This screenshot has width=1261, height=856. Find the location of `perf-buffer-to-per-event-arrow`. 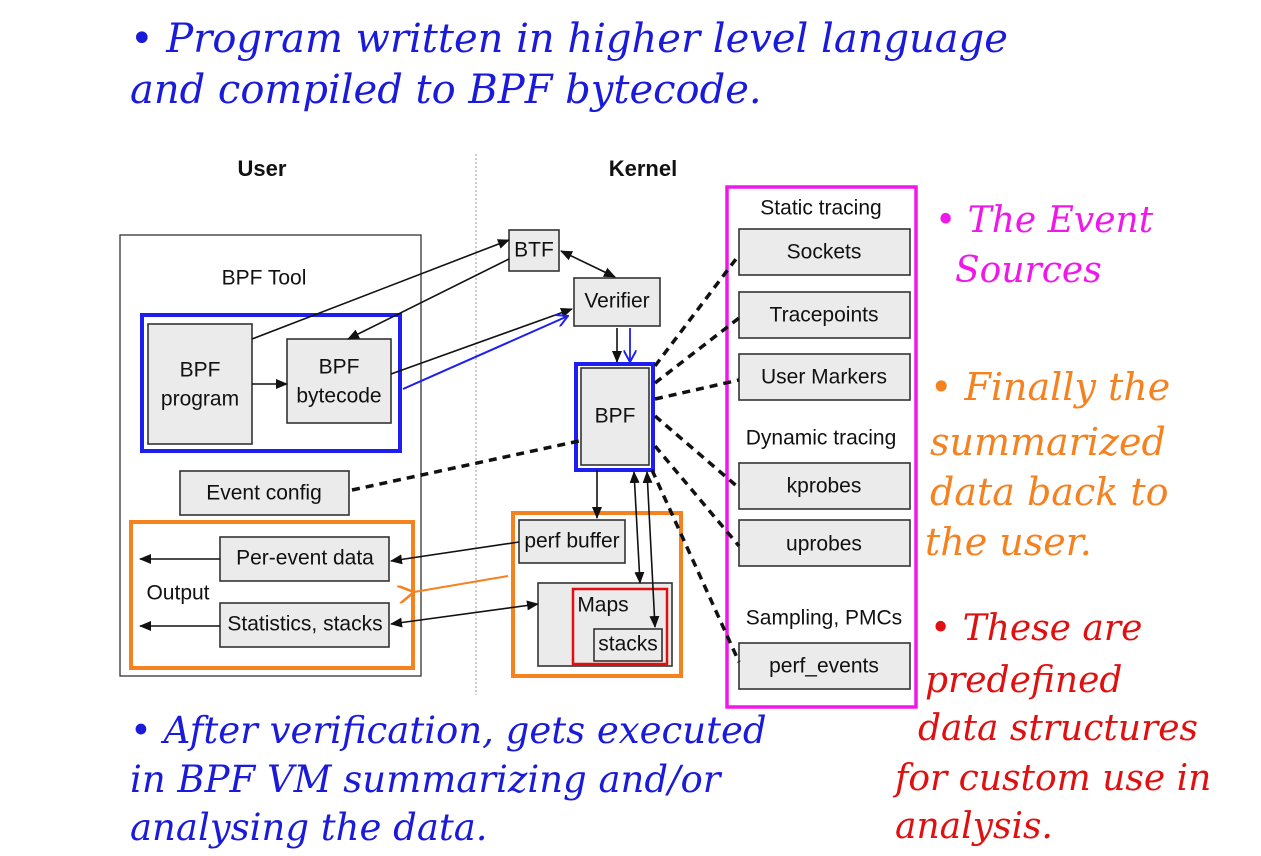

perf-buffer-to-per-event-arrow is located at coordinates (455, 553).